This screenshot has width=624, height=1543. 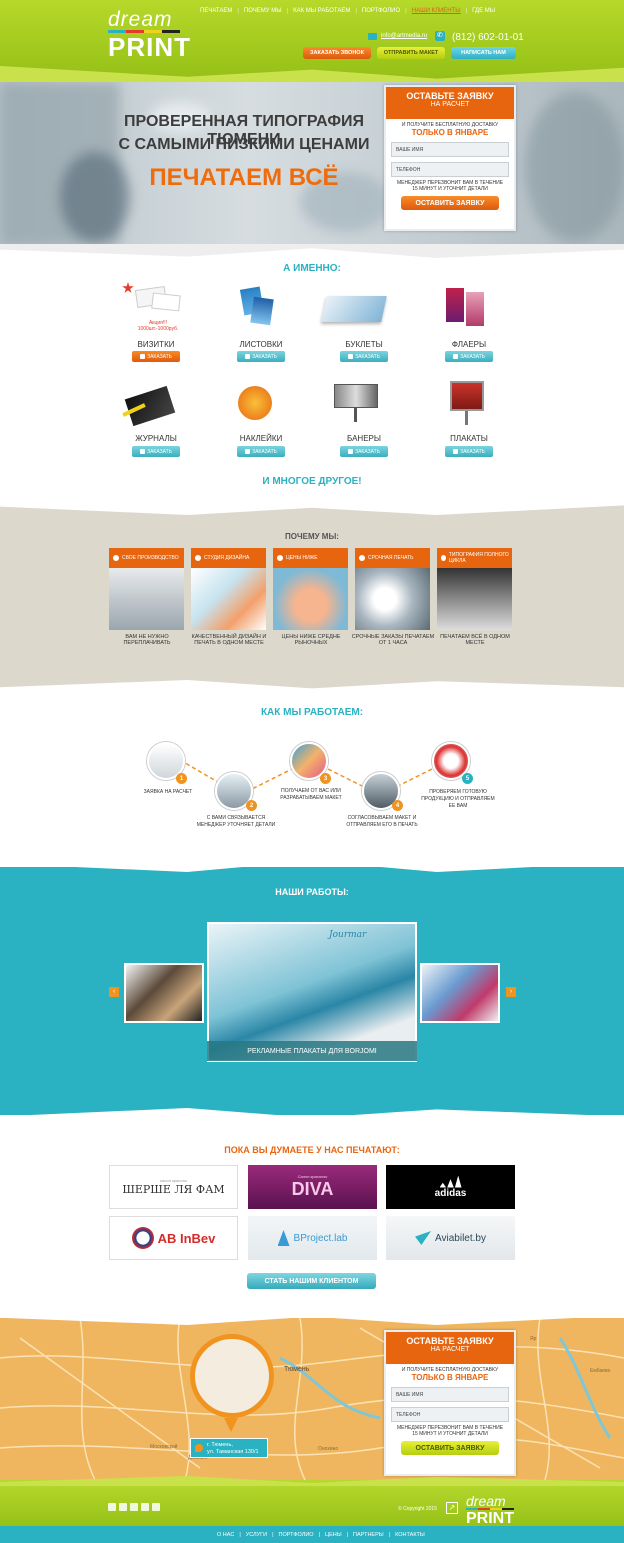 What do you see at coordinates (311, 640) in the screenshot?
I see `why-caption-3: ЦЕНЫ НИЖЕ СРЕДНЕ РЫНОЧНЫХ` at bounding box center [311, 640].